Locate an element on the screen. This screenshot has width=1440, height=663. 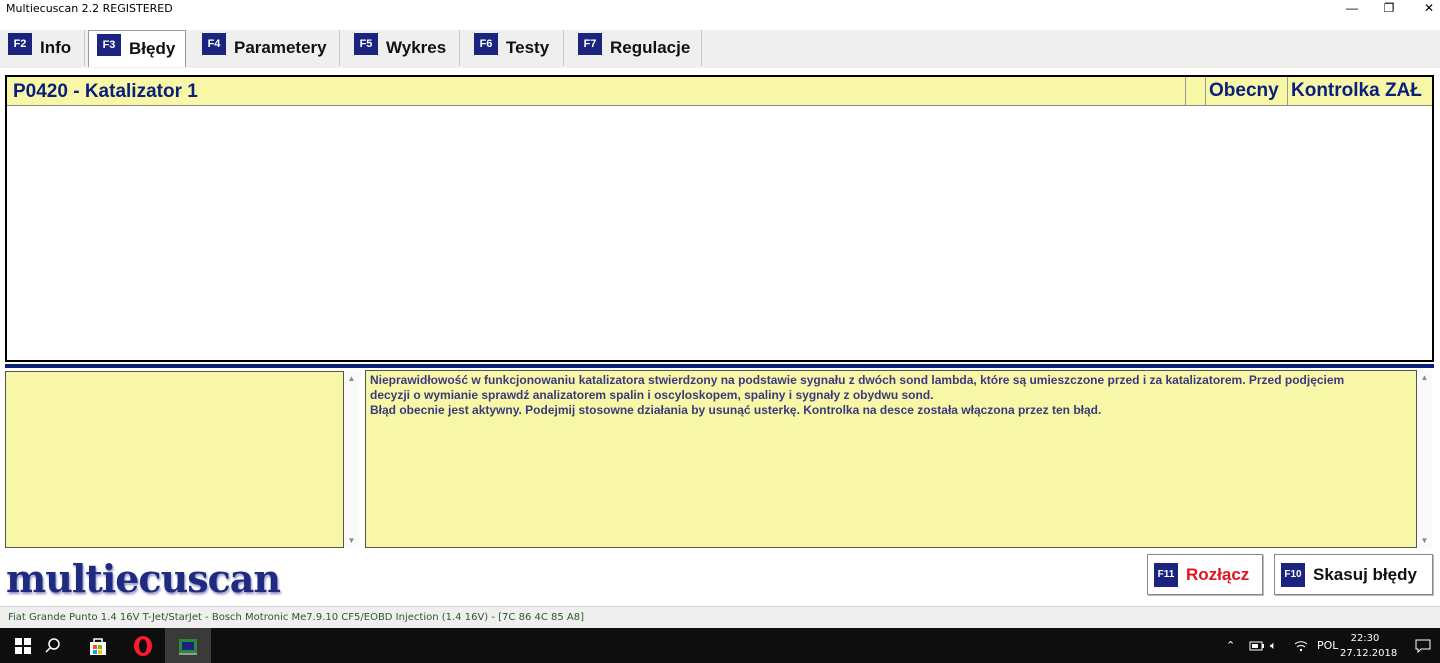
detail-scrollbar: ▲ ▼ is located at coordinates (351, 459).